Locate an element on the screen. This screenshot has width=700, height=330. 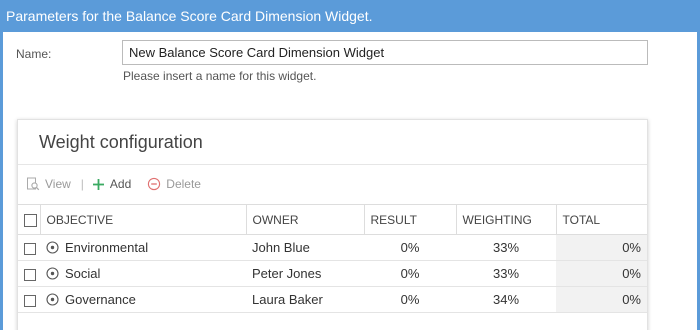
panel-title: Weight configuration is located at coordinates (121, 142).